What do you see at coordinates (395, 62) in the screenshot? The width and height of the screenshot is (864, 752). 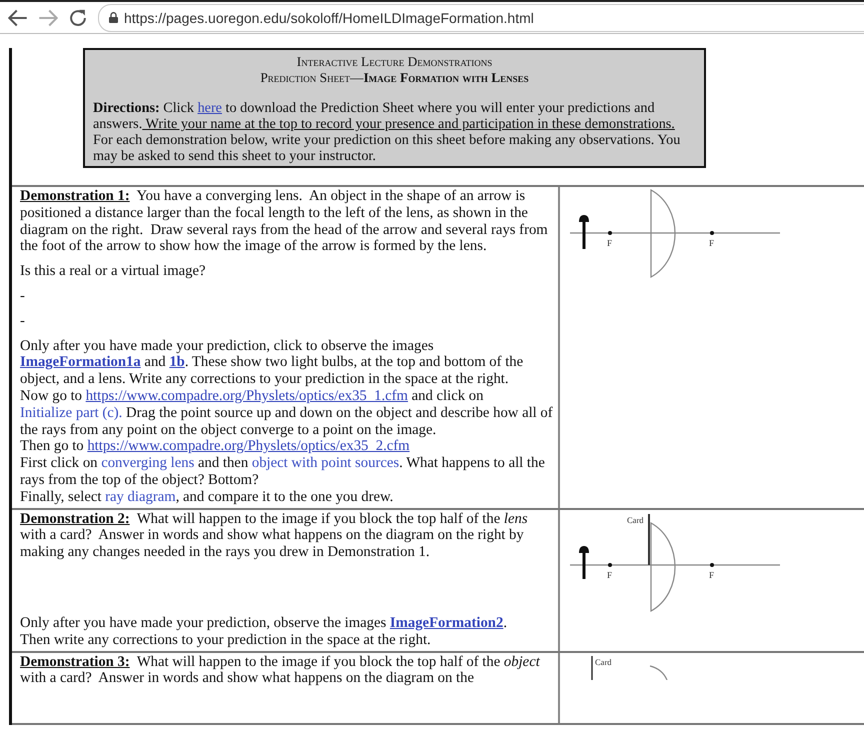 I see `page-title: Interactive Lecture Demonstrations` at bounding box center [395, 62].